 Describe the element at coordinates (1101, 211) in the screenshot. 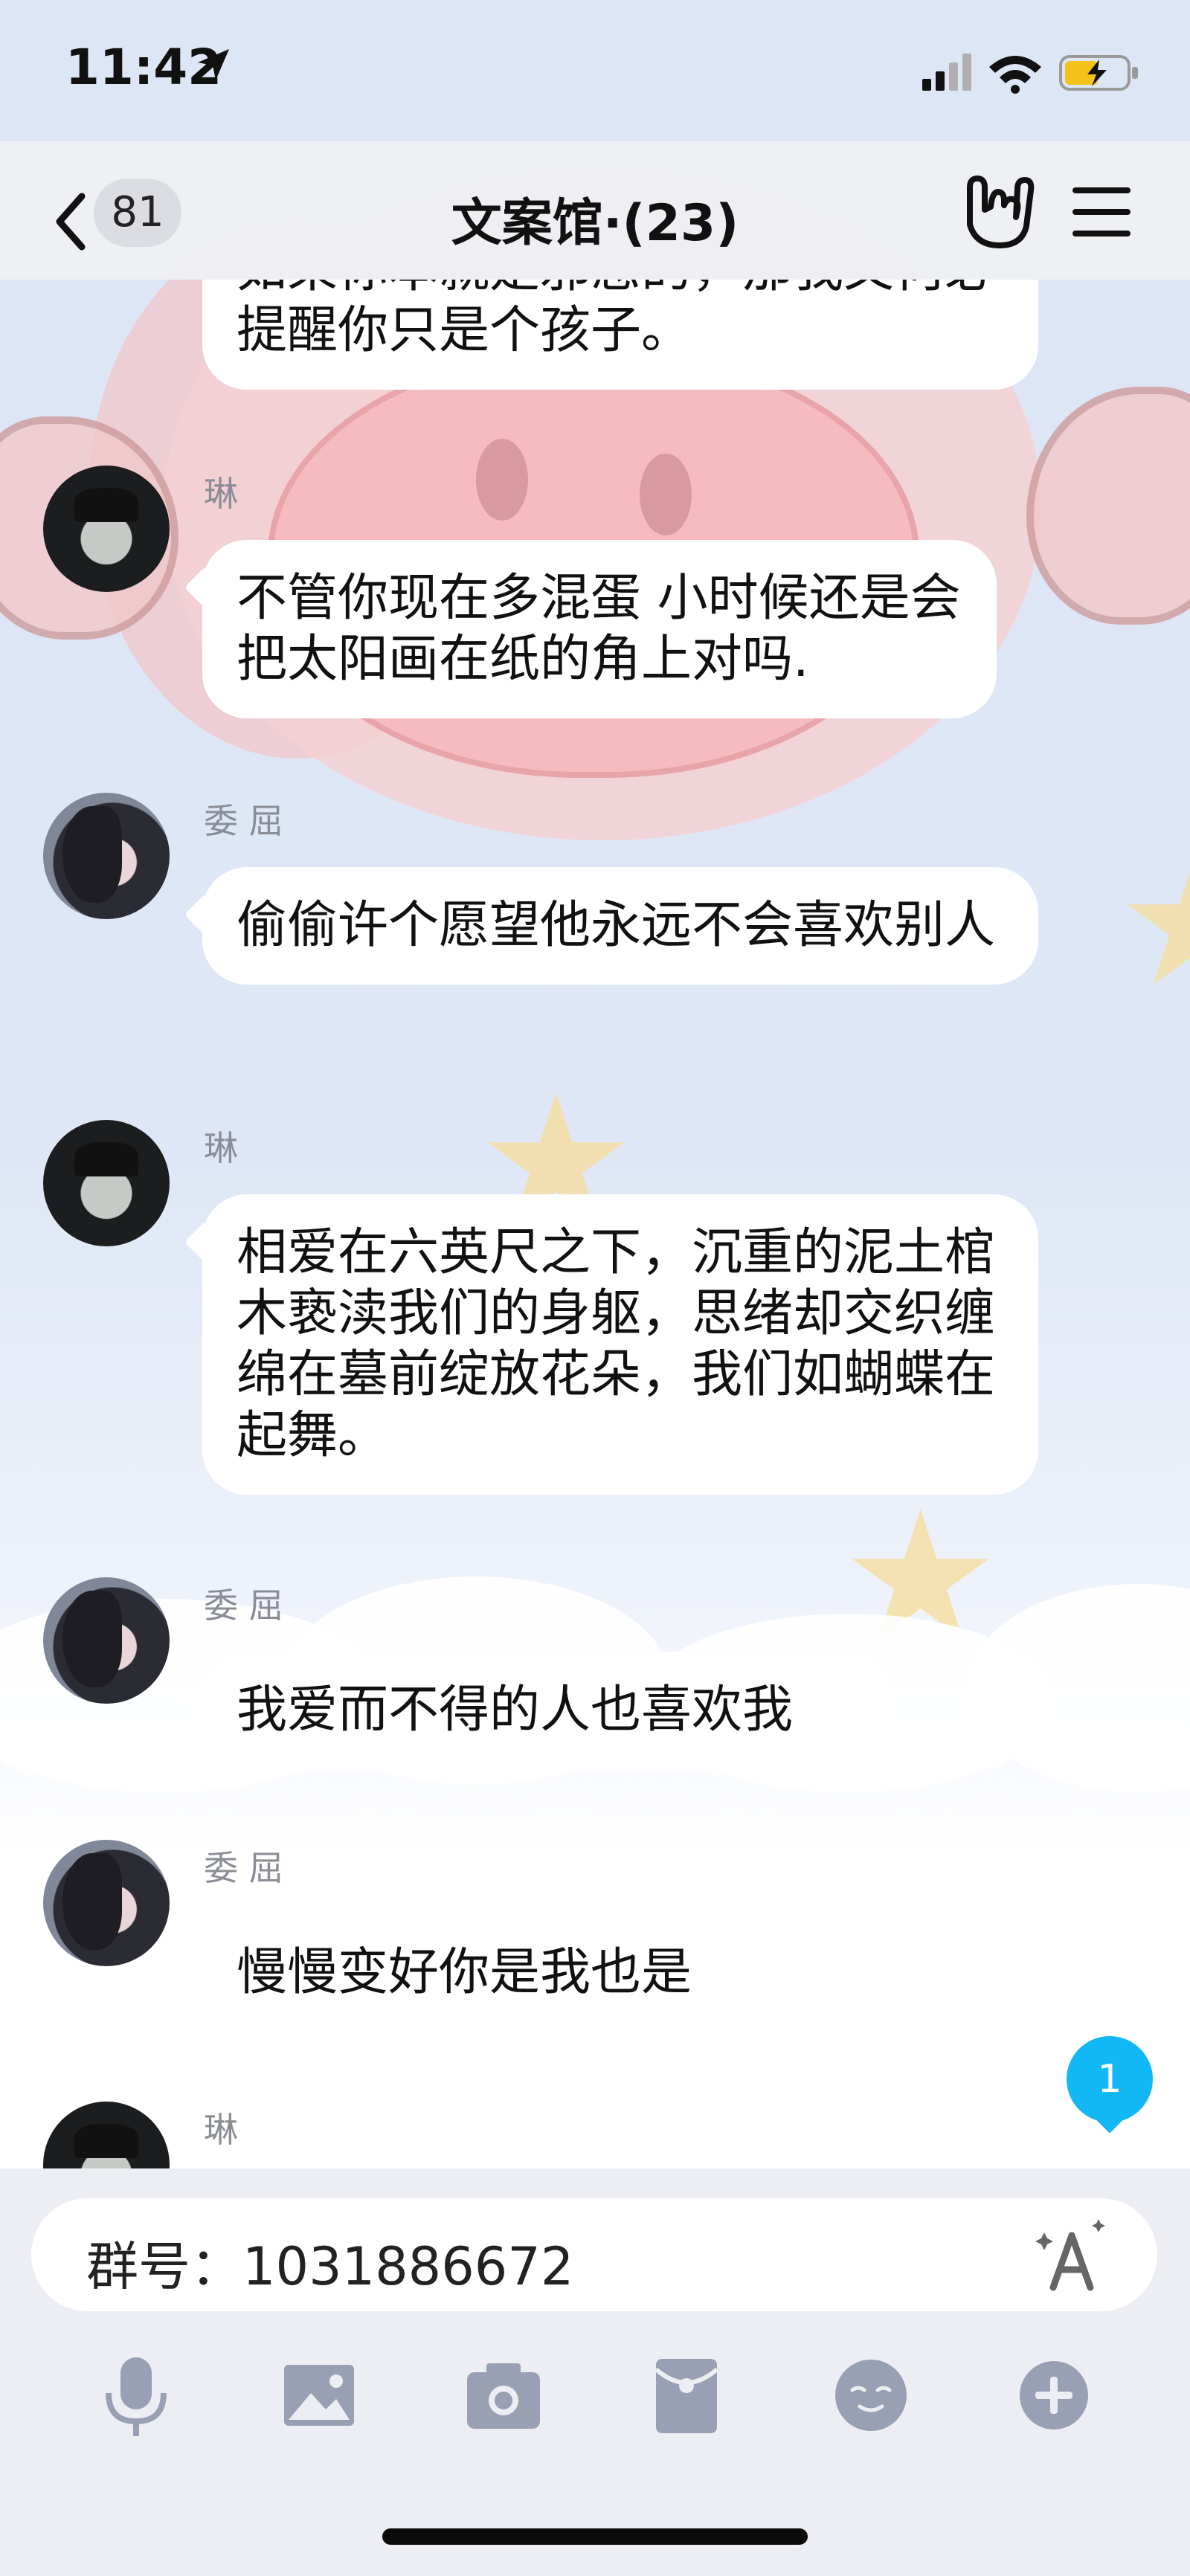

I see `menu-icon` at that location.